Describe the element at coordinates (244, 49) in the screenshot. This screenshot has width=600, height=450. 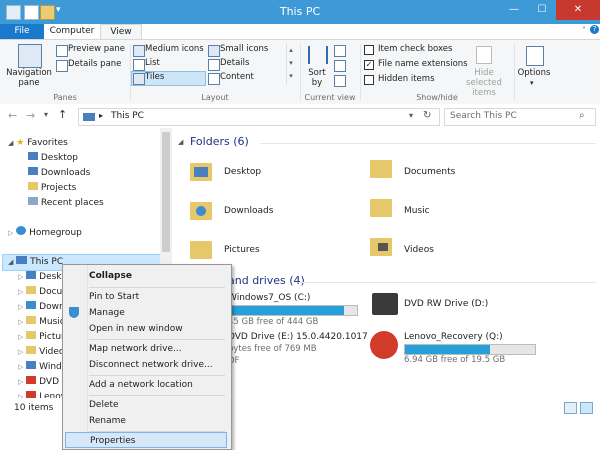
I see `small-icons-option: Small icons` at that location.